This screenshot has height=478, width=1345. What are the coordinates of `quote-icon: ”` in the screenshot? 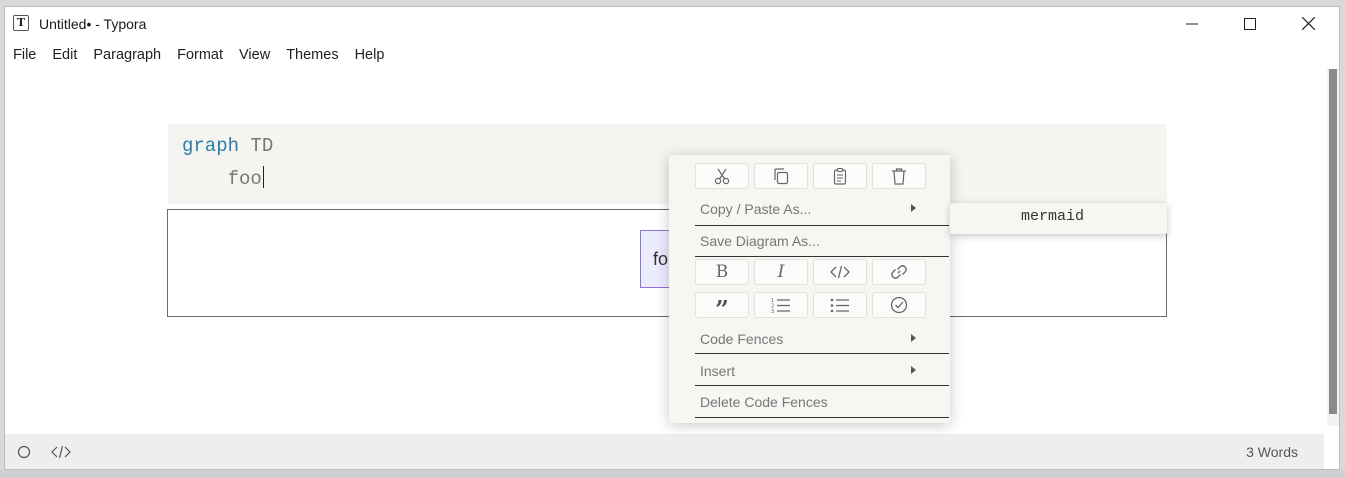 It's located at (722, 309).